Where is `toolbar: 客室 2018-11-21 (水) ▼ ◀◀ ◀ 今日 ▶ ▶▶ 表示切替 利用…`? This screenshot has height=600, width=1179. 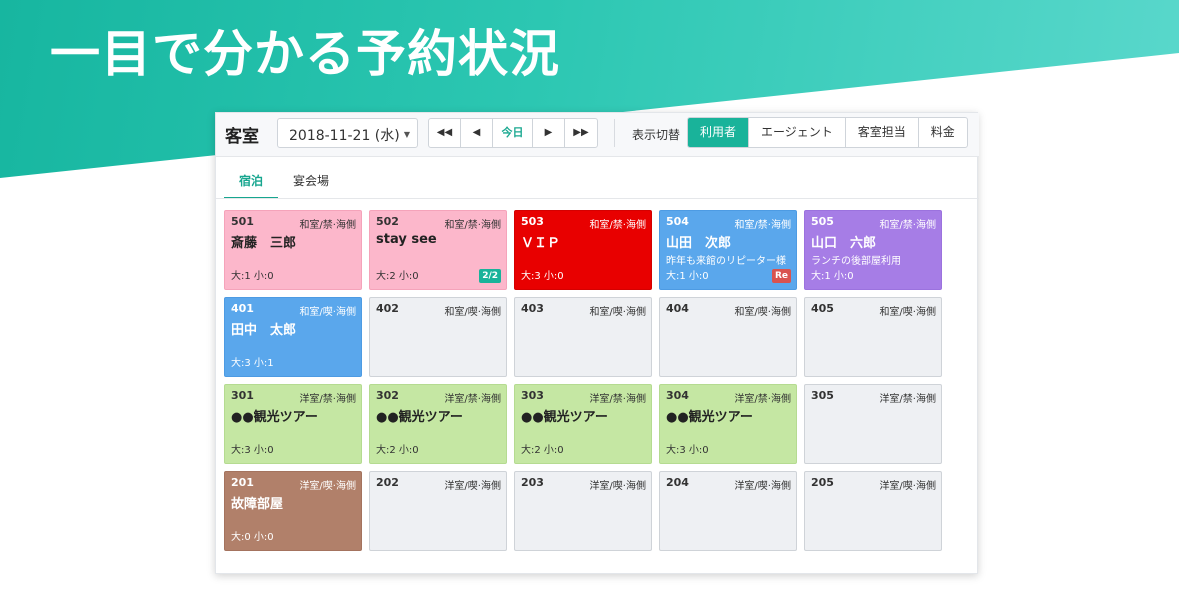
toolbar: 客室 2018-11-21 (水) ▼ ◀◀ ◀ 今日 ▶ ▶▶ 表示切替 利用… is located at coordinates (597, 135).